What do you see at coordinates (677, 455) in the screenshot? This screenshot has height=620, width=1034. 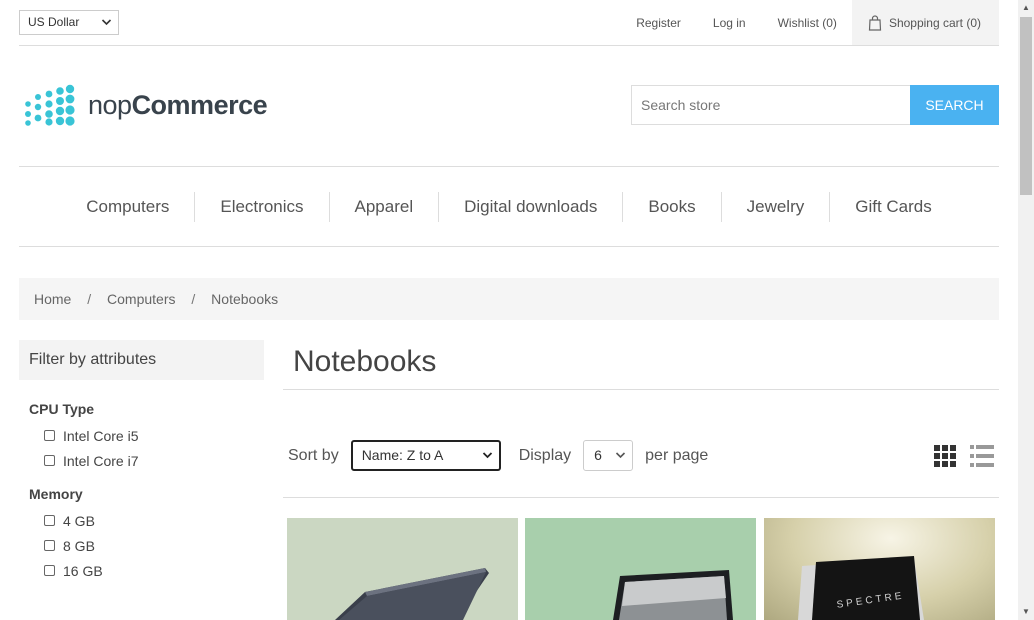 I see `per-page-label: per page` at bounding box center [677, 455].